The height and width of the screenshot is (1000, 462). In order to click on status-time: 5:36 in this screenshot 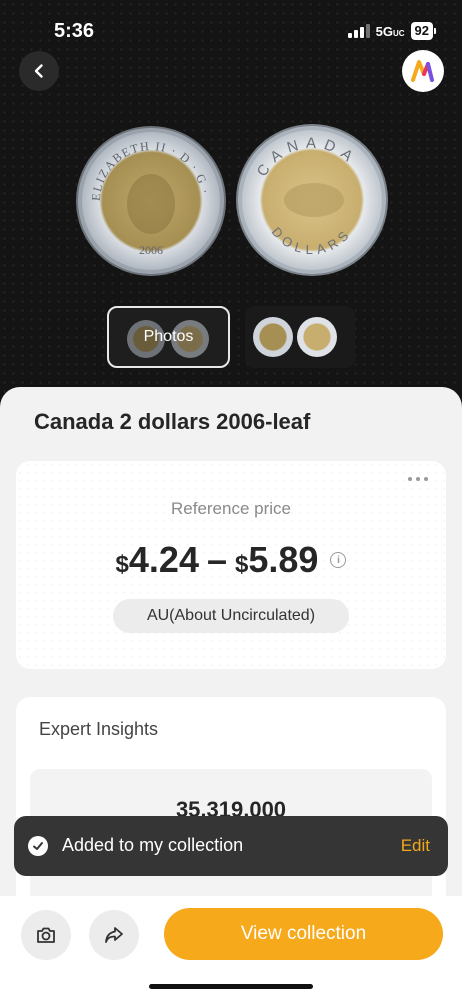, I will do `click(74, 31)`.